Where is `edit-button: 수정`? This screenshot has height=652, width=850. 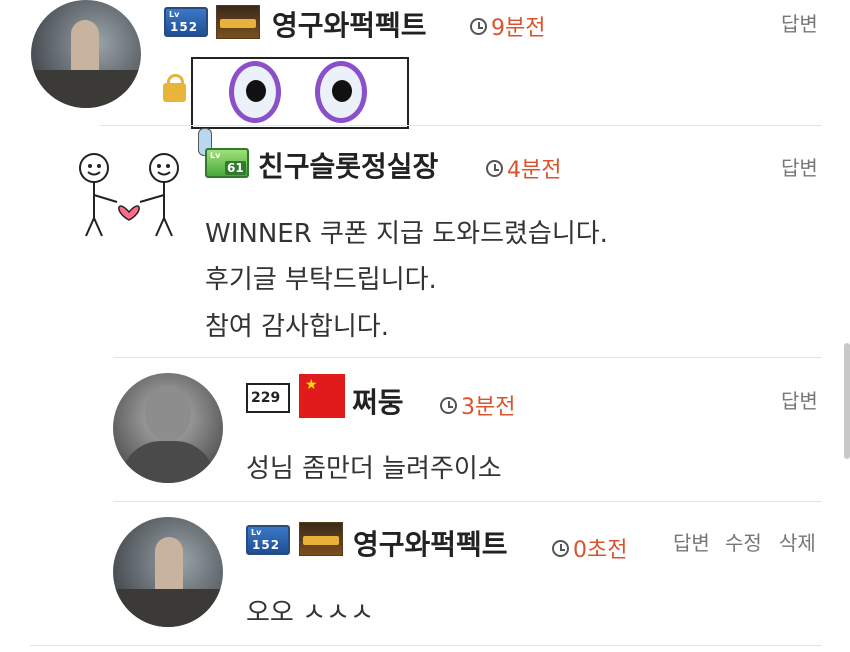
edit-button: 수정 is located at coordinates (743, 541).